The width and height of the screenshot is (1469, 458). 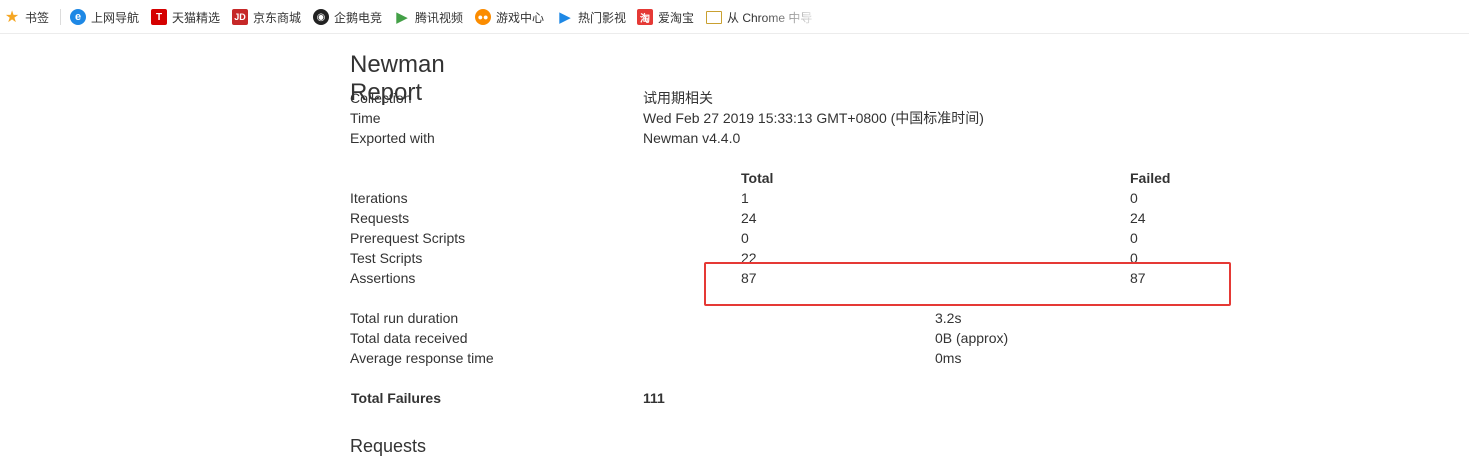 I want to click on star-icon: ★, so click(x=12, y=17).